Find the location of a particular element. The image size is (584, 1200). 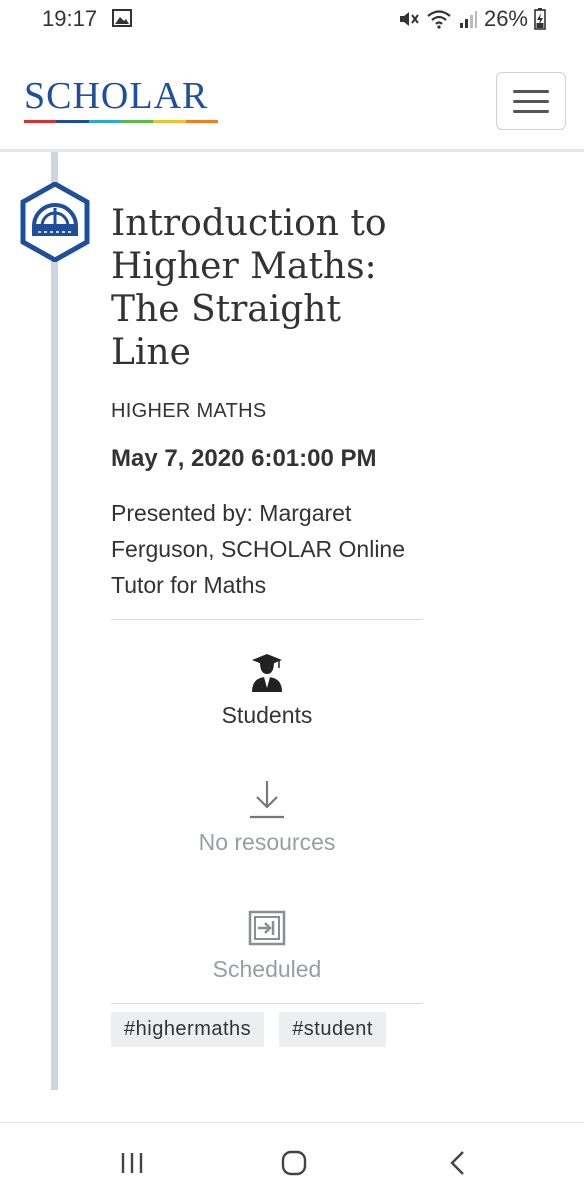

wifi-icon is located at coordinates (439, 19).